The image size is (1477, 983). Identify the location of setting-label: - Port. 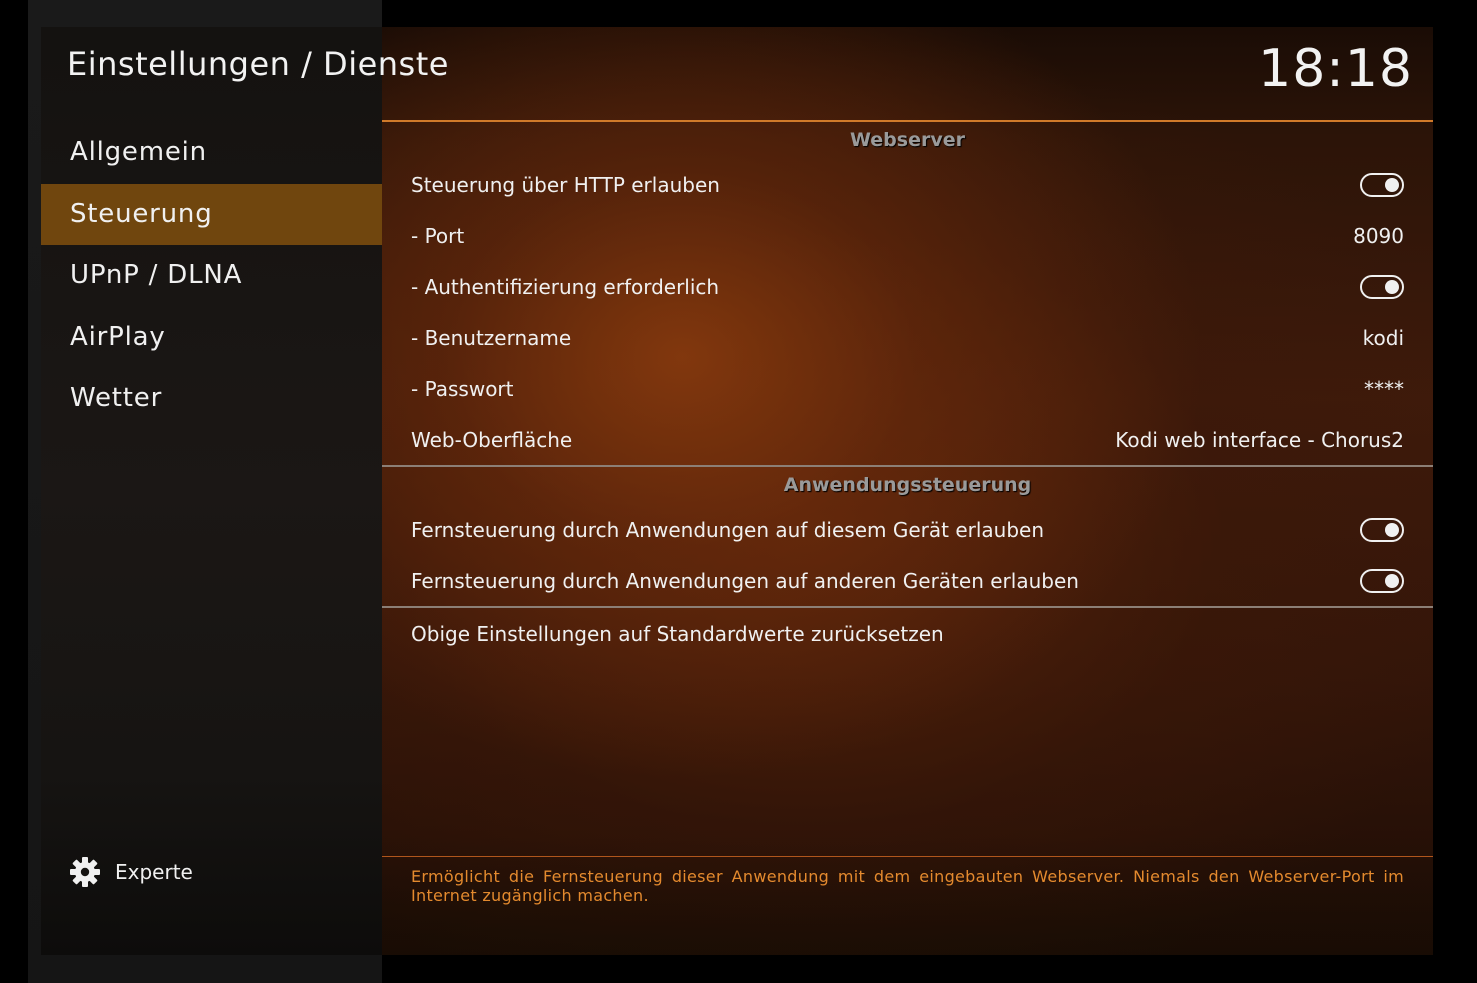
(438, 235).